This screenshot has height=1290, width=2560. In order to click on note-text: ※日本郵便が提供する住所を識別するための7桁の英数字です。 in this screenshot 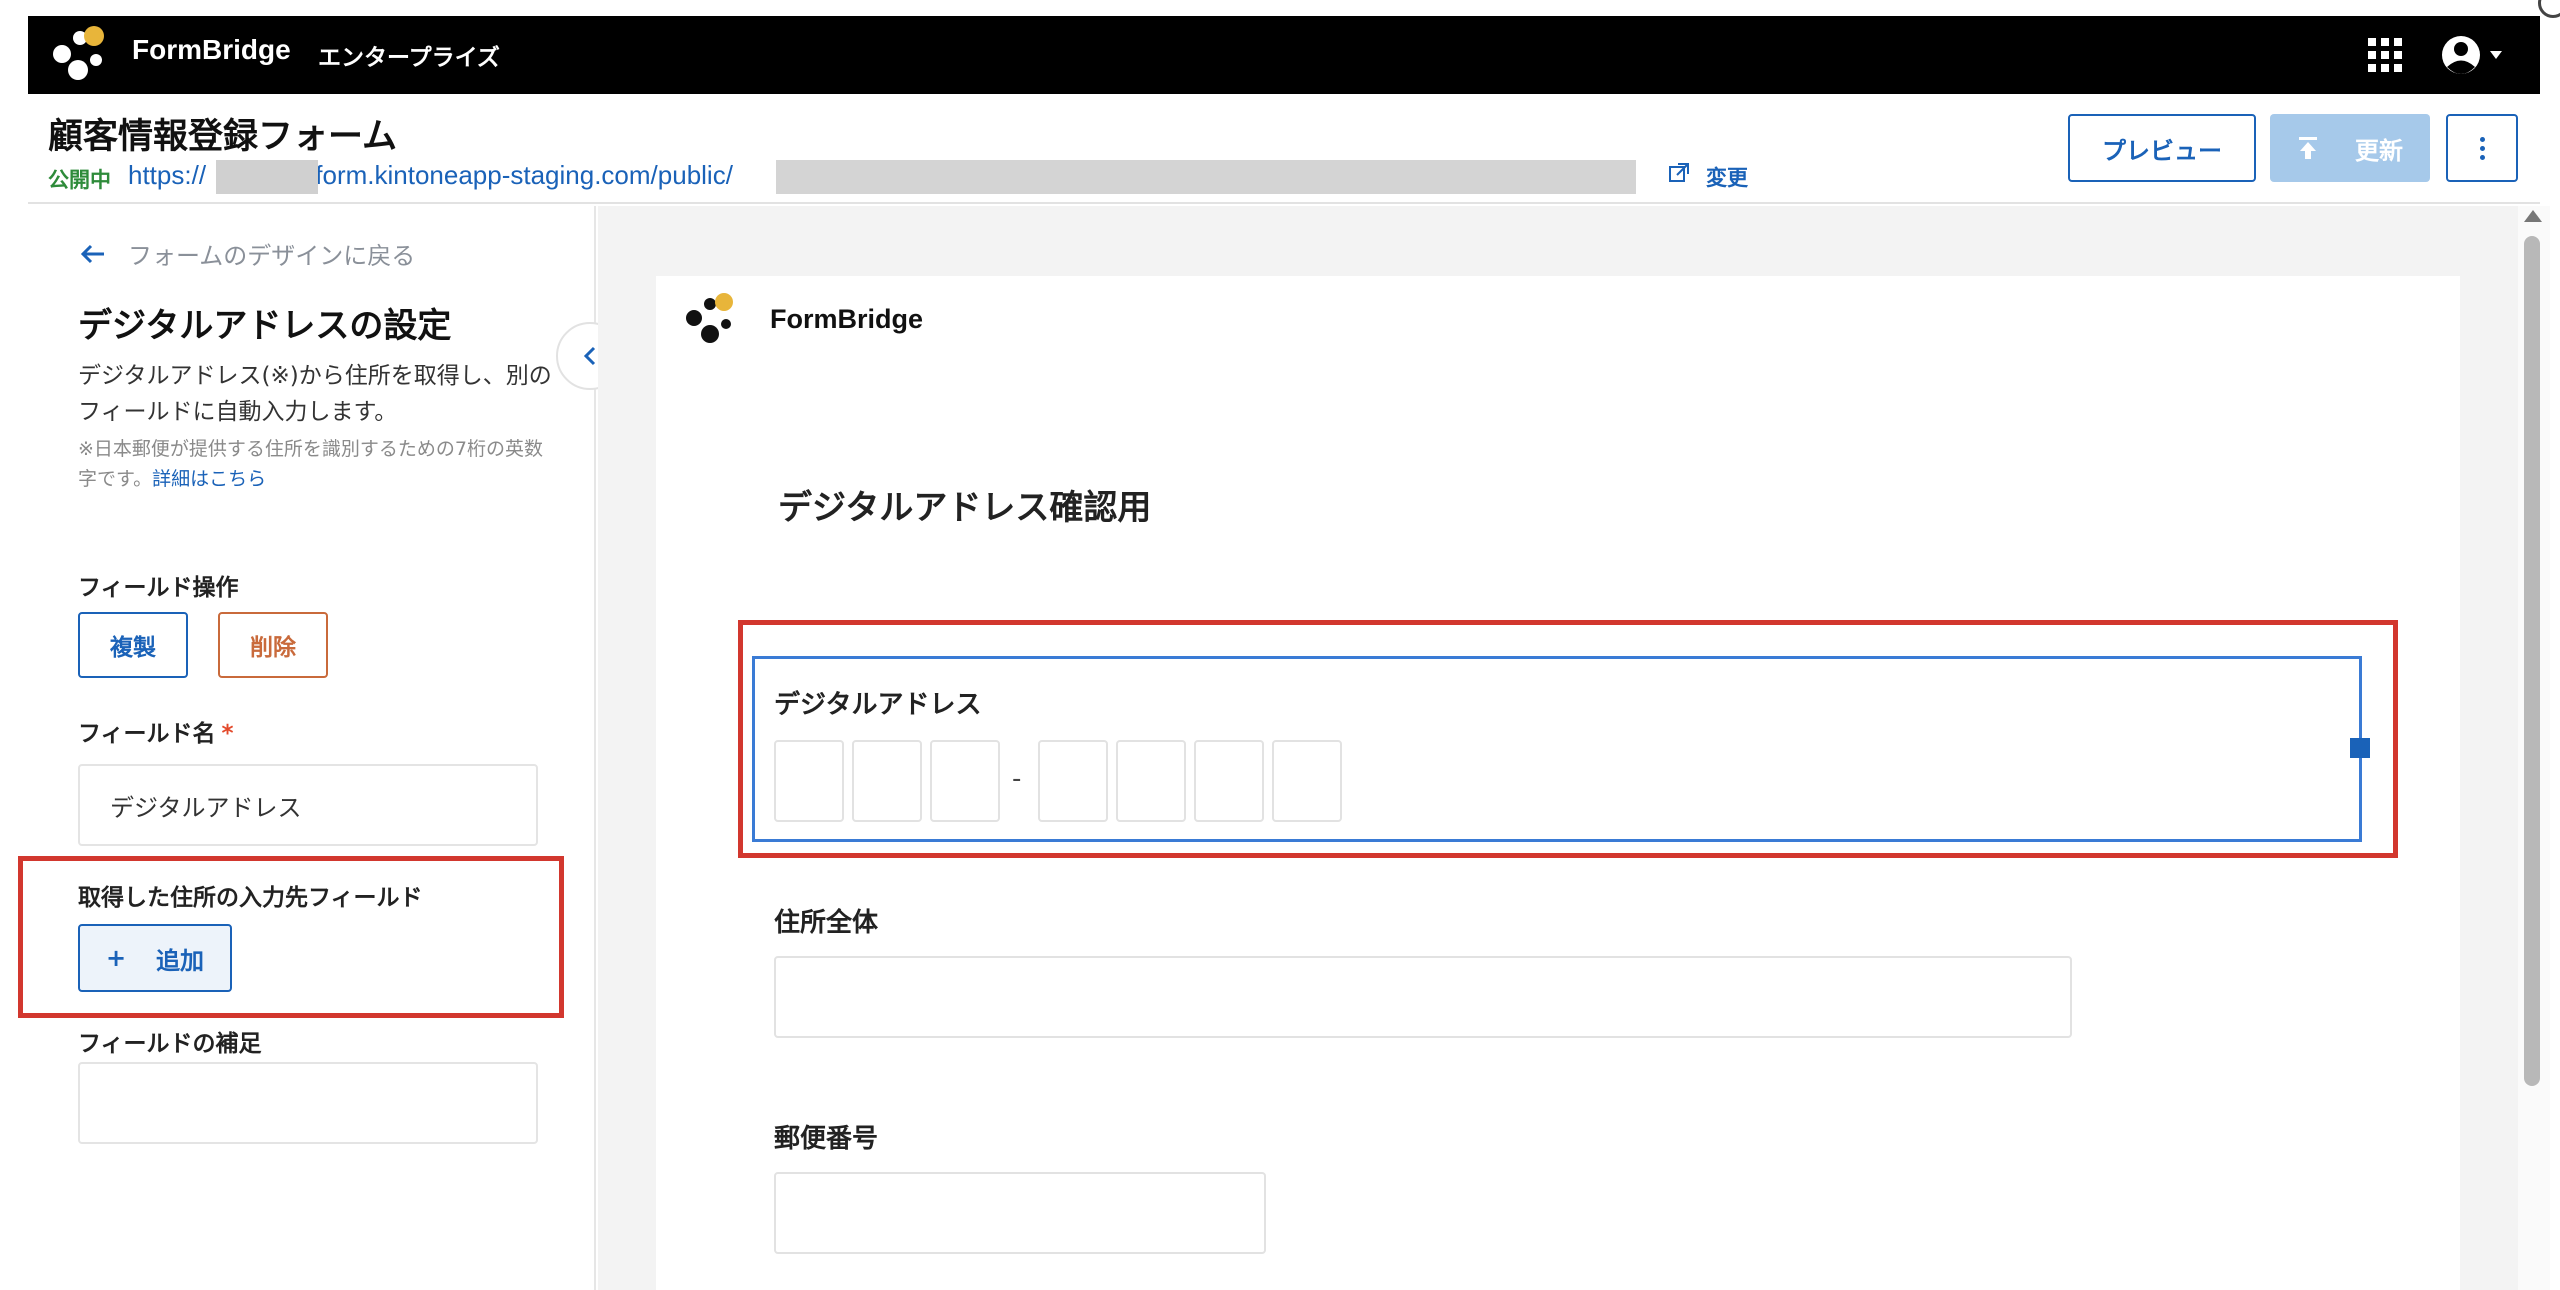, I will do `click(311, 464)`.